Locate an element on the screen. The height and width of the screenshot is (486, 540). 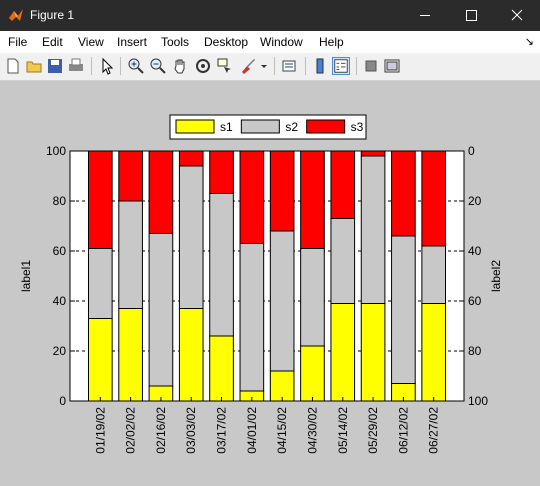
y-tick-label: 80 is located at coordinates (60, 201).